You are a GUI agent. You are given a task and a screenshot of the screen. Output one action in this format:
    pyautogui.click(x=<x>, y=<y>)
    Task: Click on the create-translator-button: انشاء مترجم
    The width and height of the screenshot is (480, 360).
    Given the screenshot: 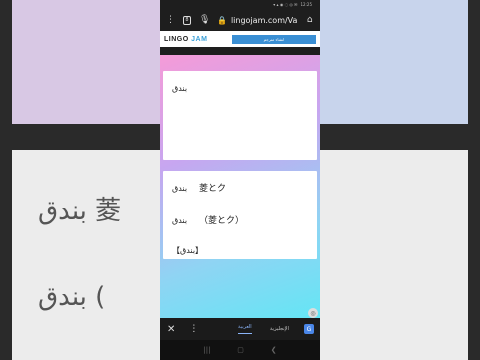 What is the action you would take?
    pyautogui.click(x=274, y=39)
    